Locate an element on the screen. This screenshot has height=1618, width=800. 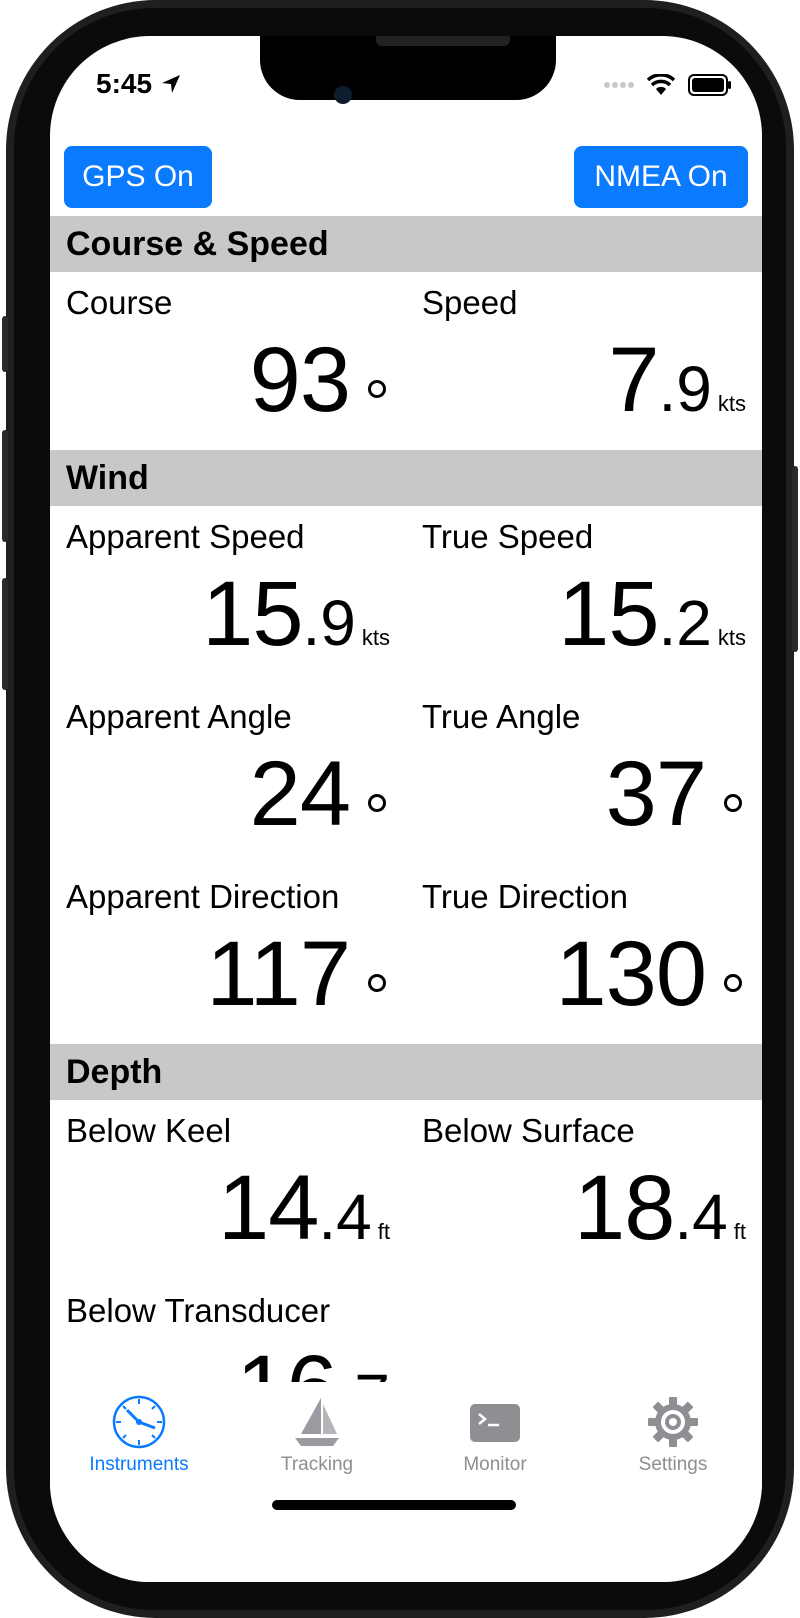
apparent-speed-int: 15 is located at coordinates (252, 614).